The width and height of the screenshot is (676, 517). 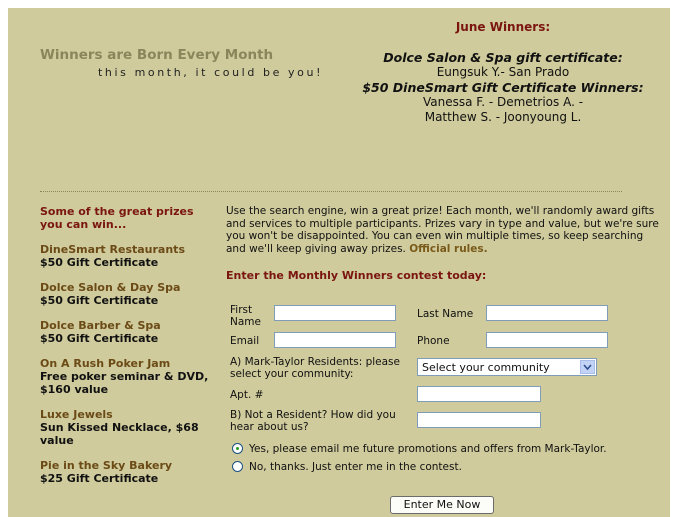 I want to click on official-rules-link: Official rules., so click(x=448, y=249).